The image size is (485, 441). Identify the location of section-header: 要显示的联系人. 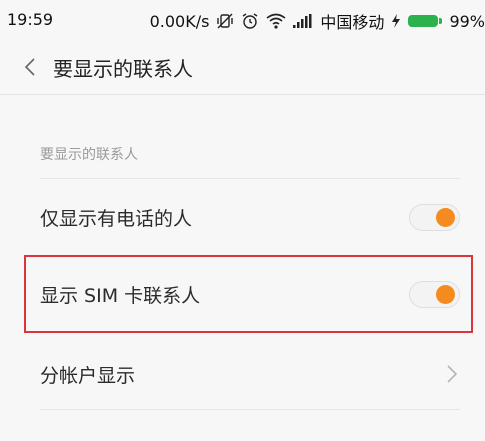
(89, 155).